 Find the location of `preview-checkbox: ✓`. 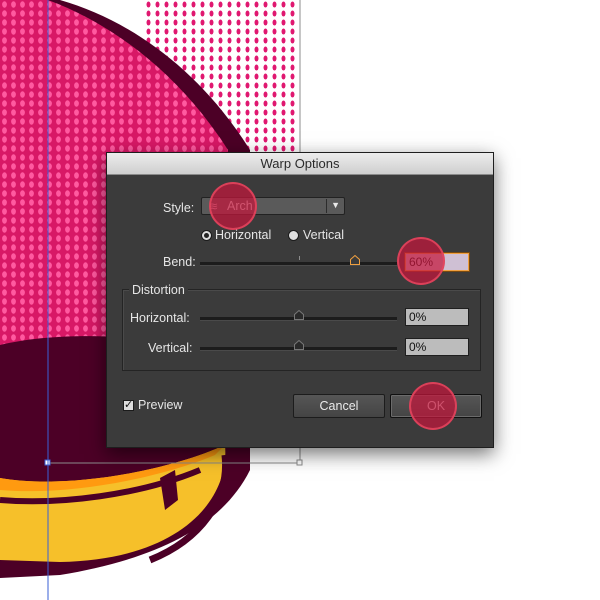

preview-checkbox: ✓ is located at coordinates (128, 405).